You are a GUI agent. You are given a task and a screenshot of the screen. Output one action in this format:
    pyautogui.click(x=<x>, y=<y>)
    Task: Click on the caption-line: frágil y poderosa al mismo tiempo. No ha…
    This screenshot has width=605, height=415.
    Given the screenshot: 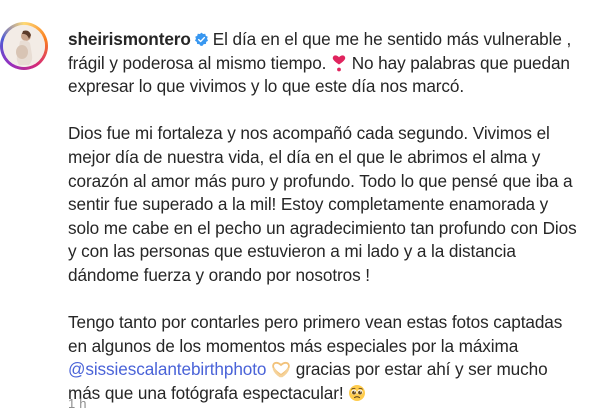 What is the action you would take?
    pyautogui.click(x=333, y=64)
    